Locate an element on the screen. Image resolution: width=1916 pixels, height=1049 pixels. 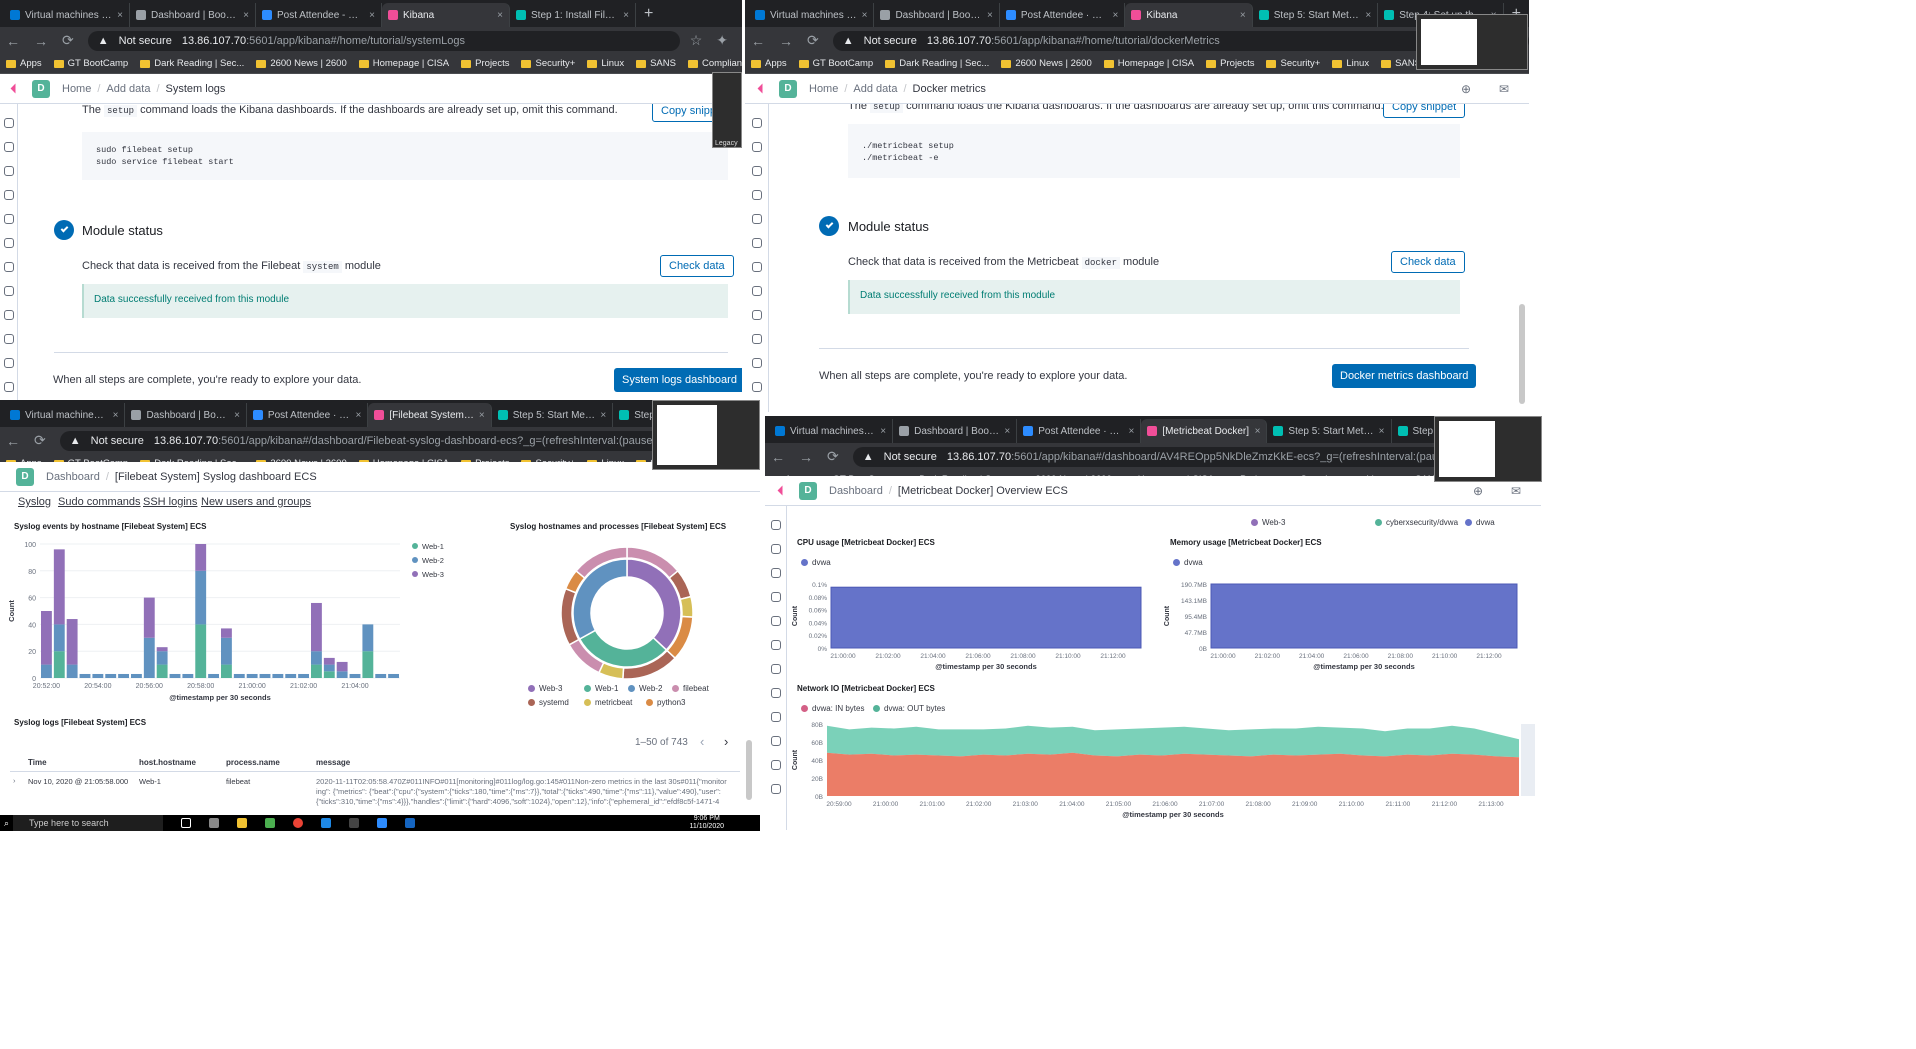
link-ssh-logins: SSH logins is located at coordinates (170, 502).